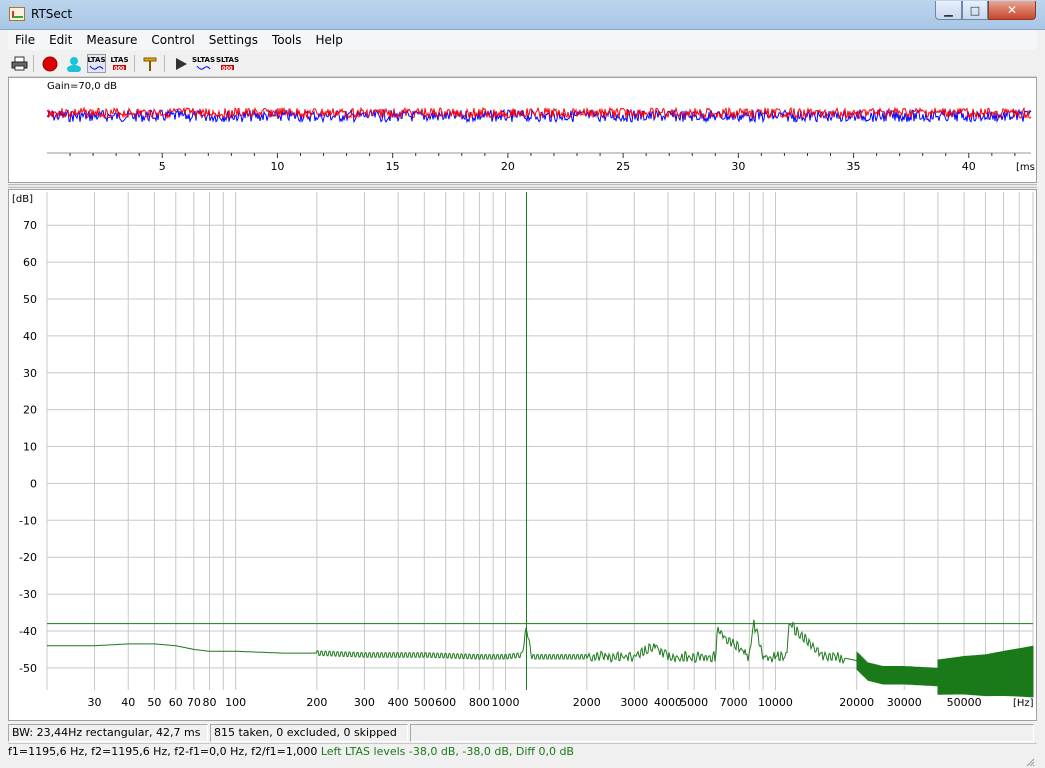 This screenshot has width=1045, height=768. Describe the element at coordinates (209, 702) in the screenshot. I see `spectrum-x-tick-label: 80` at that location.